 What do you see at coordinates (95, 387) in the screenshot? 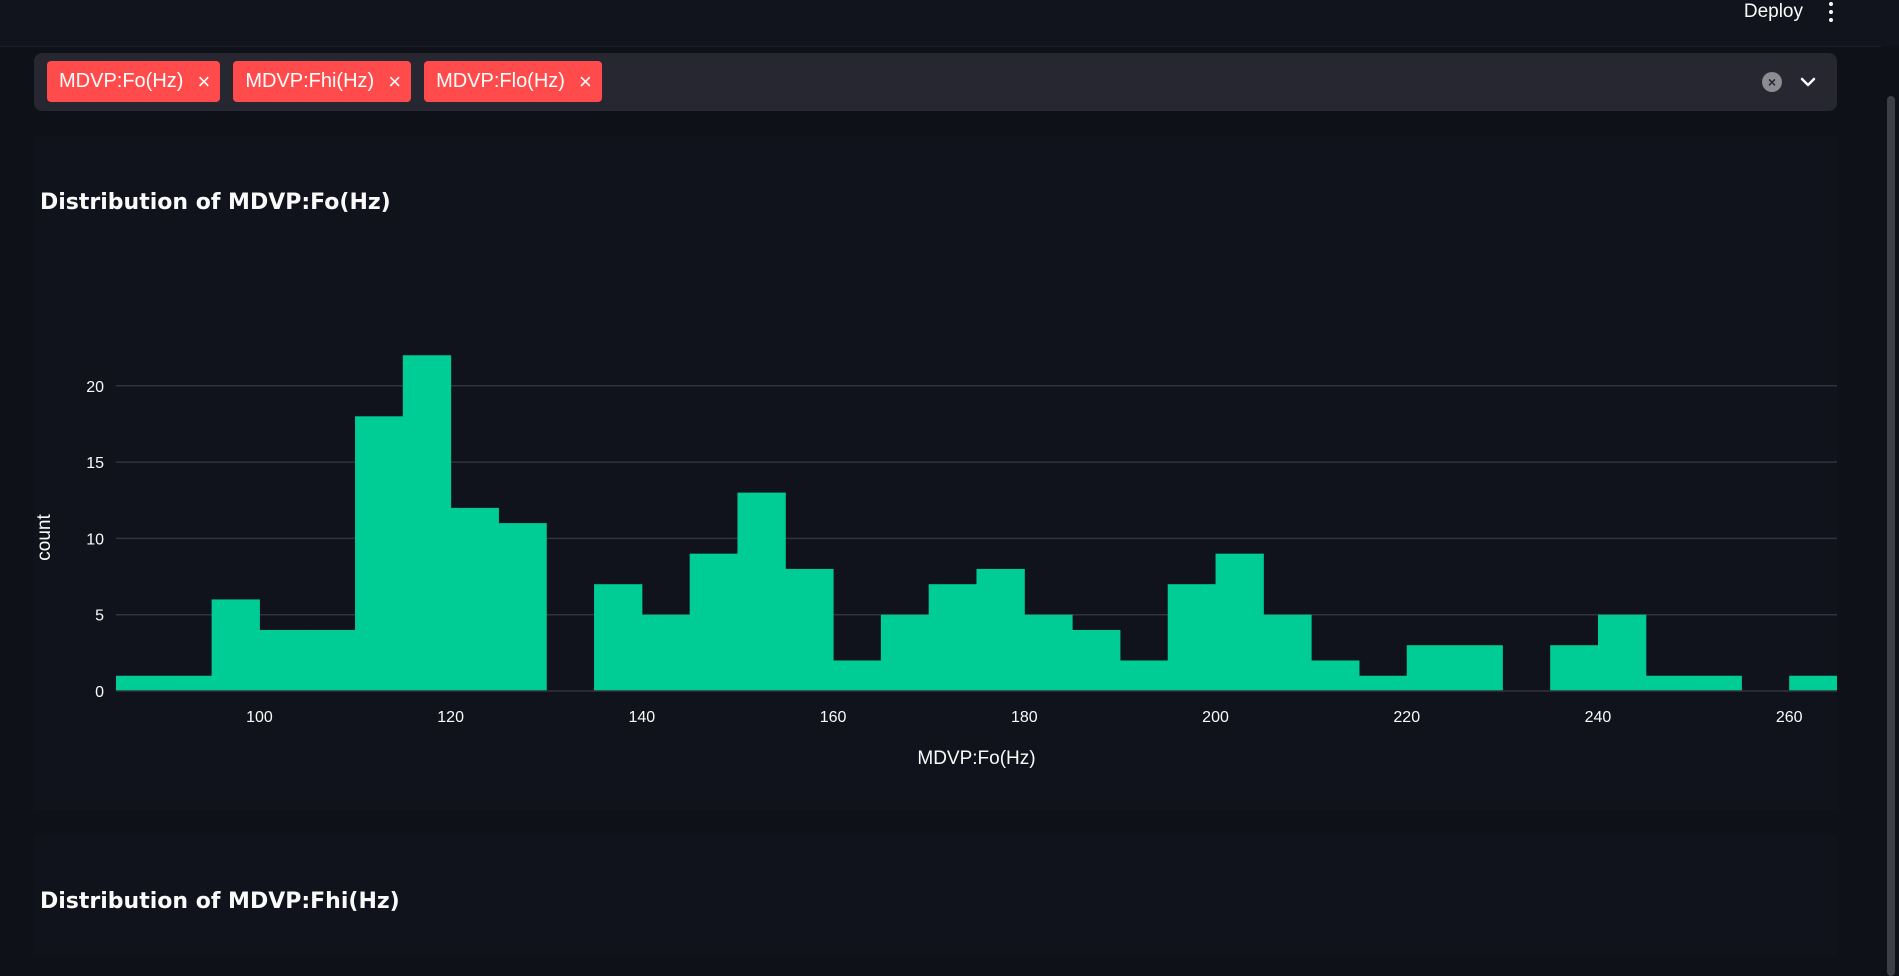
I see `y-tick-label: 20` at bounding box center [95, 387].